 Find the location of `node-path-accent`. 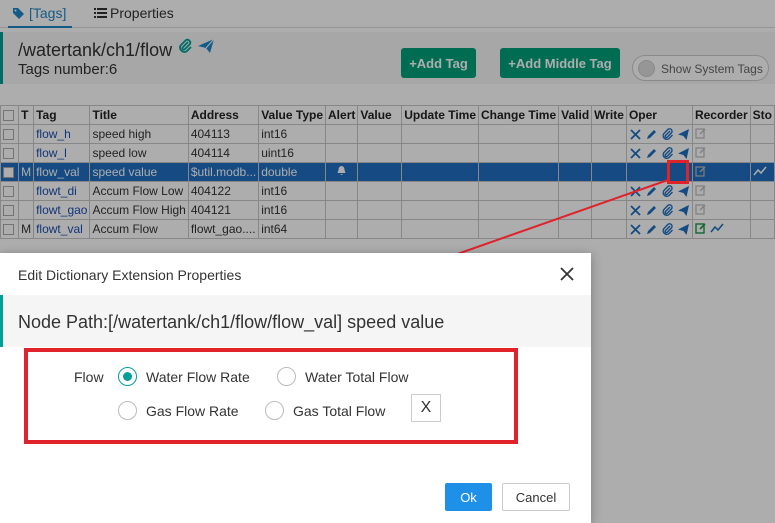

node-path-accent is located at coordinates (1, 321).